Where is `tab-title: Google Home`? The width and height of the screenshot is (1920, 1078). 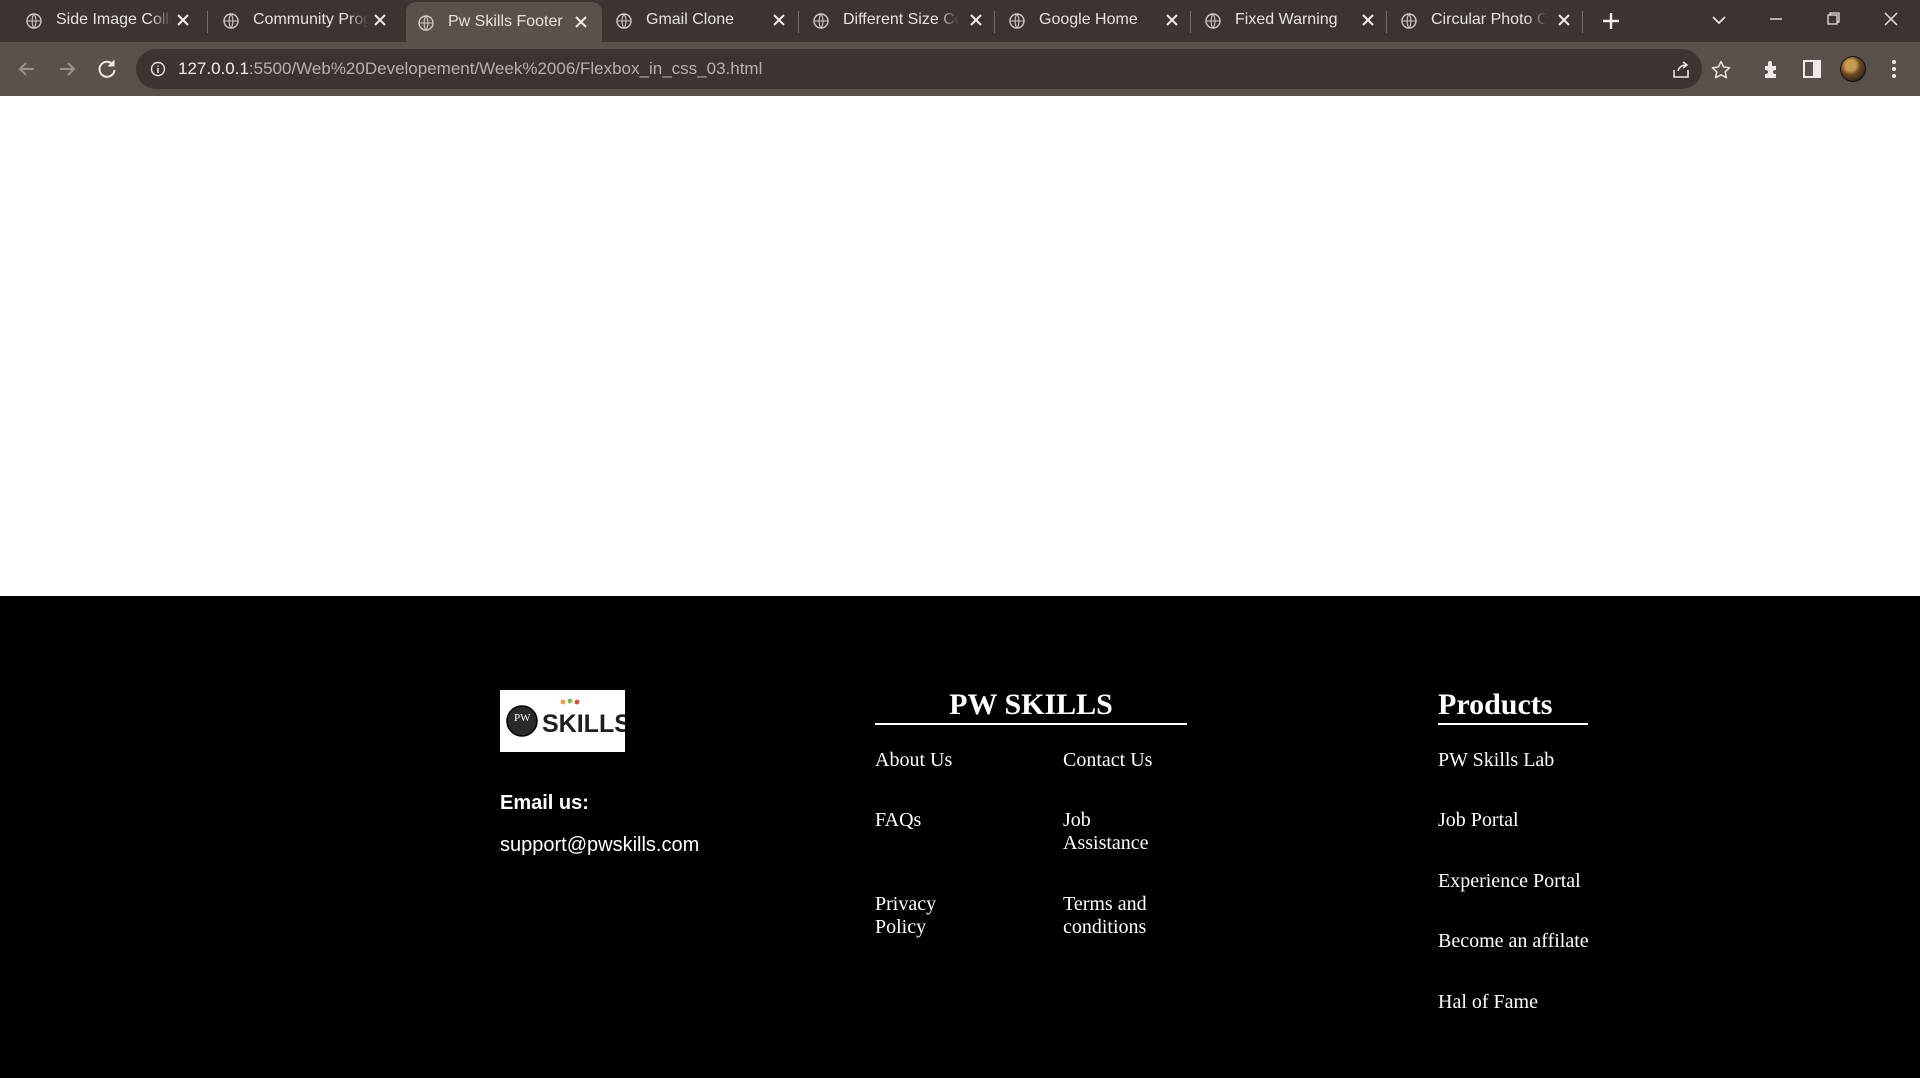 tab-title: Google Home is located at coordinates (1088, 19).